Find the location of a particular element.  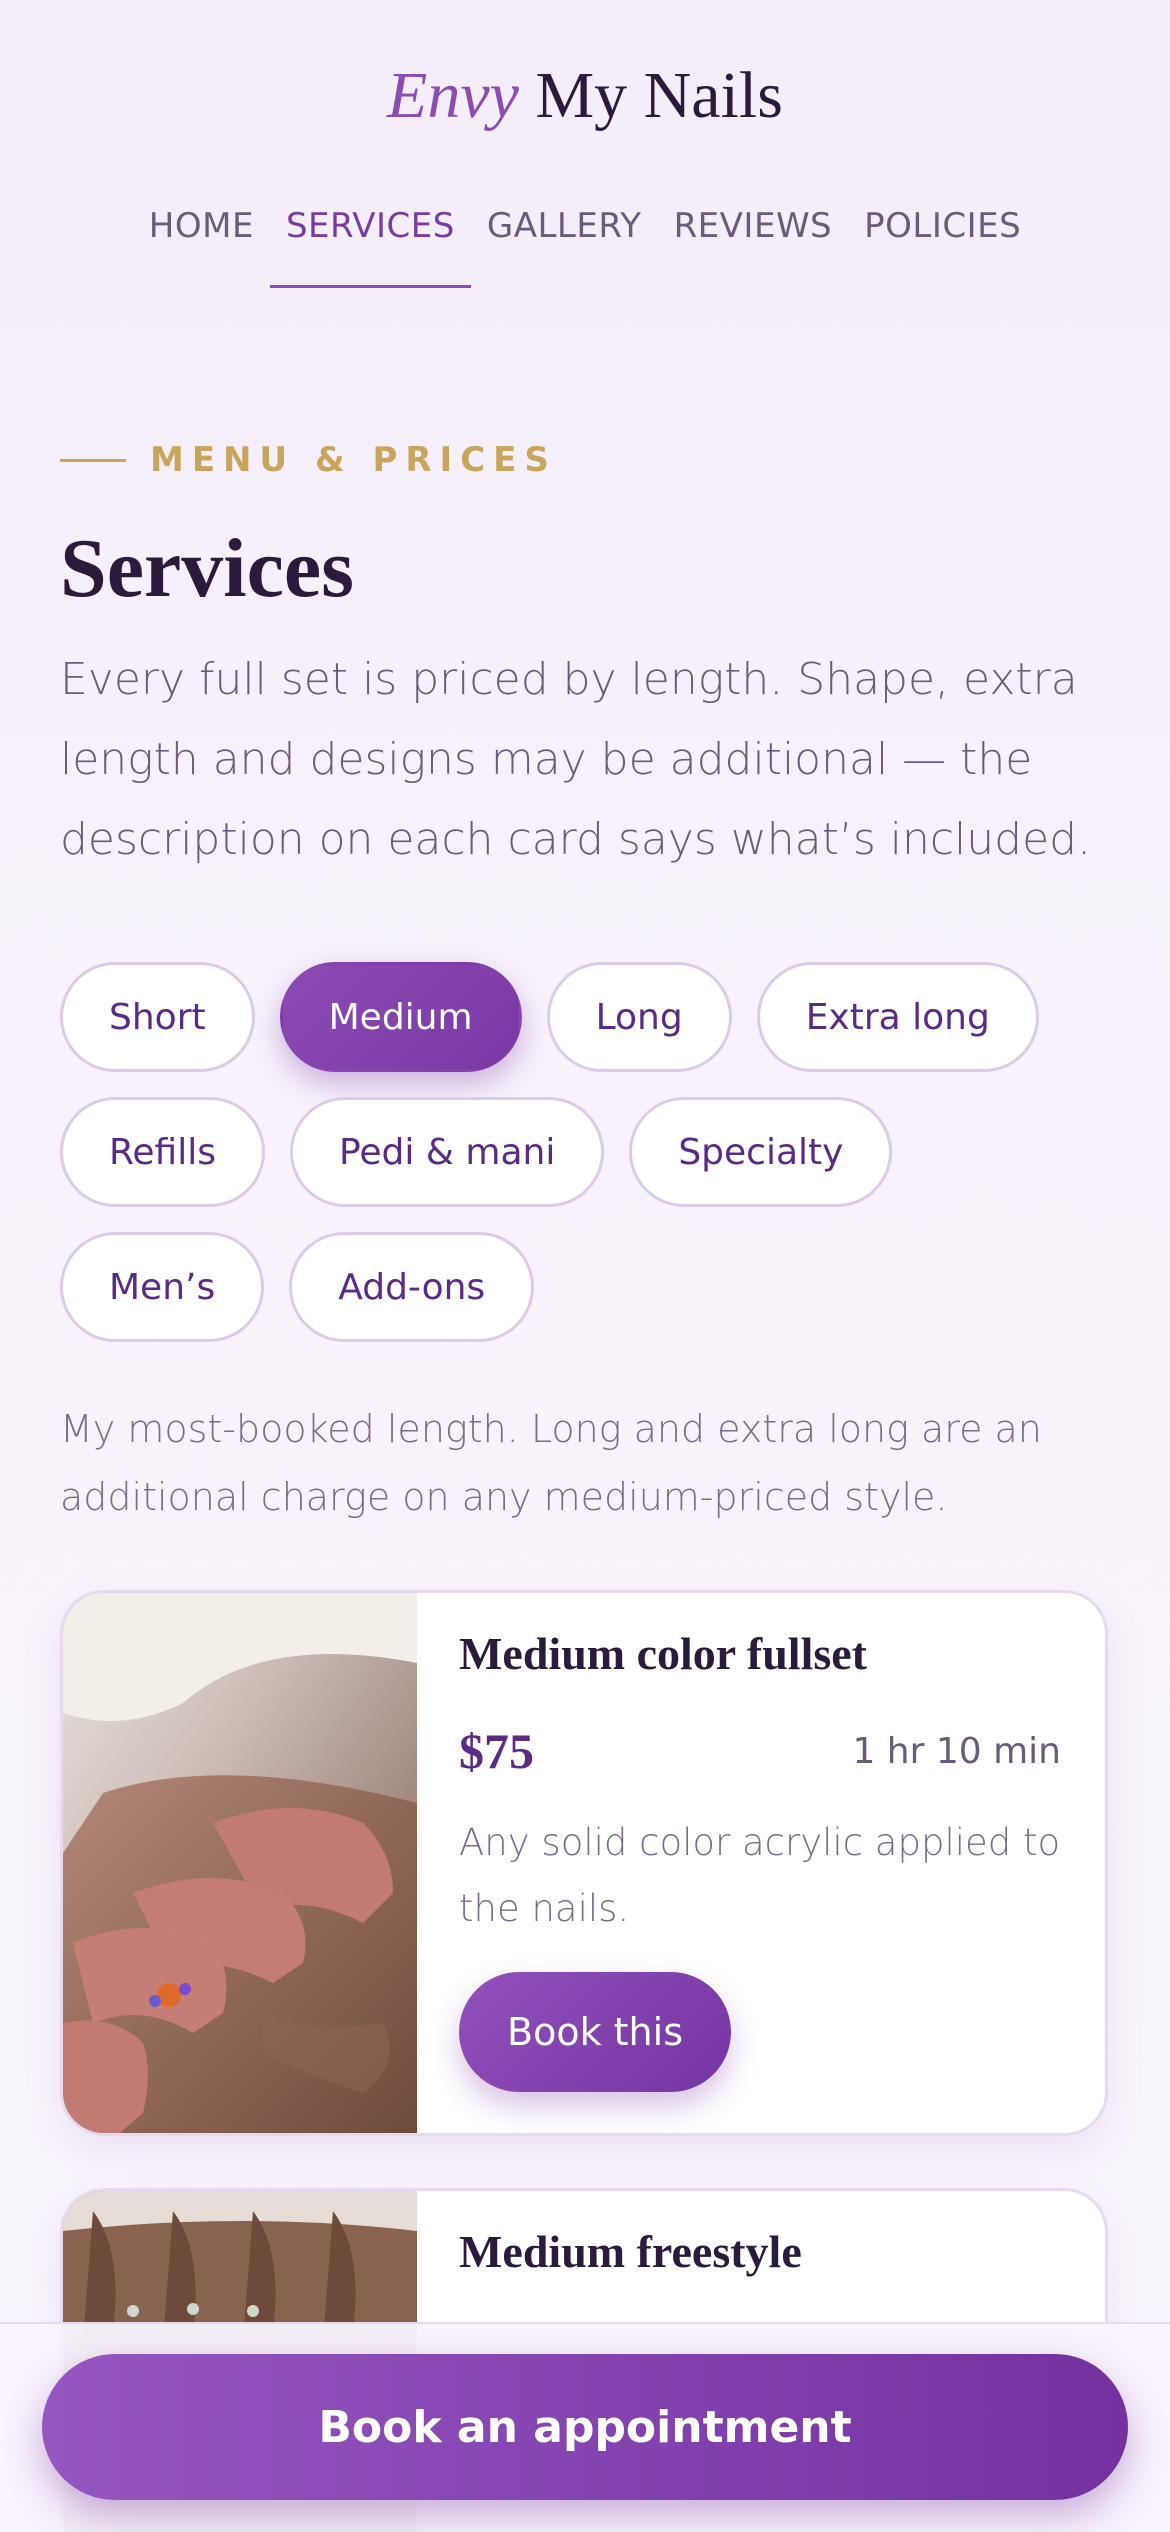

section-eyebrow: MENU & PRICES is located at coordinates (308, 460).